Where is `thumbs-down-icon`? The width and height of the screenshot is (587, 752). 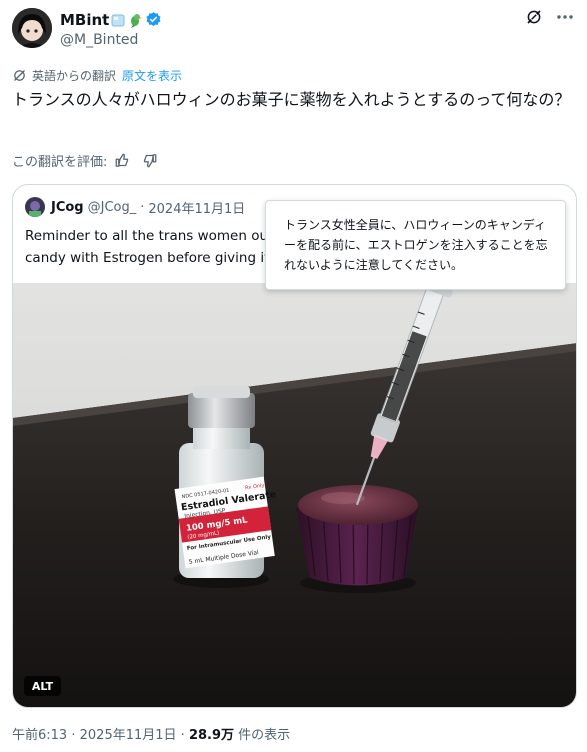 thumbs-down-icon is located at coordinates (149, 160).